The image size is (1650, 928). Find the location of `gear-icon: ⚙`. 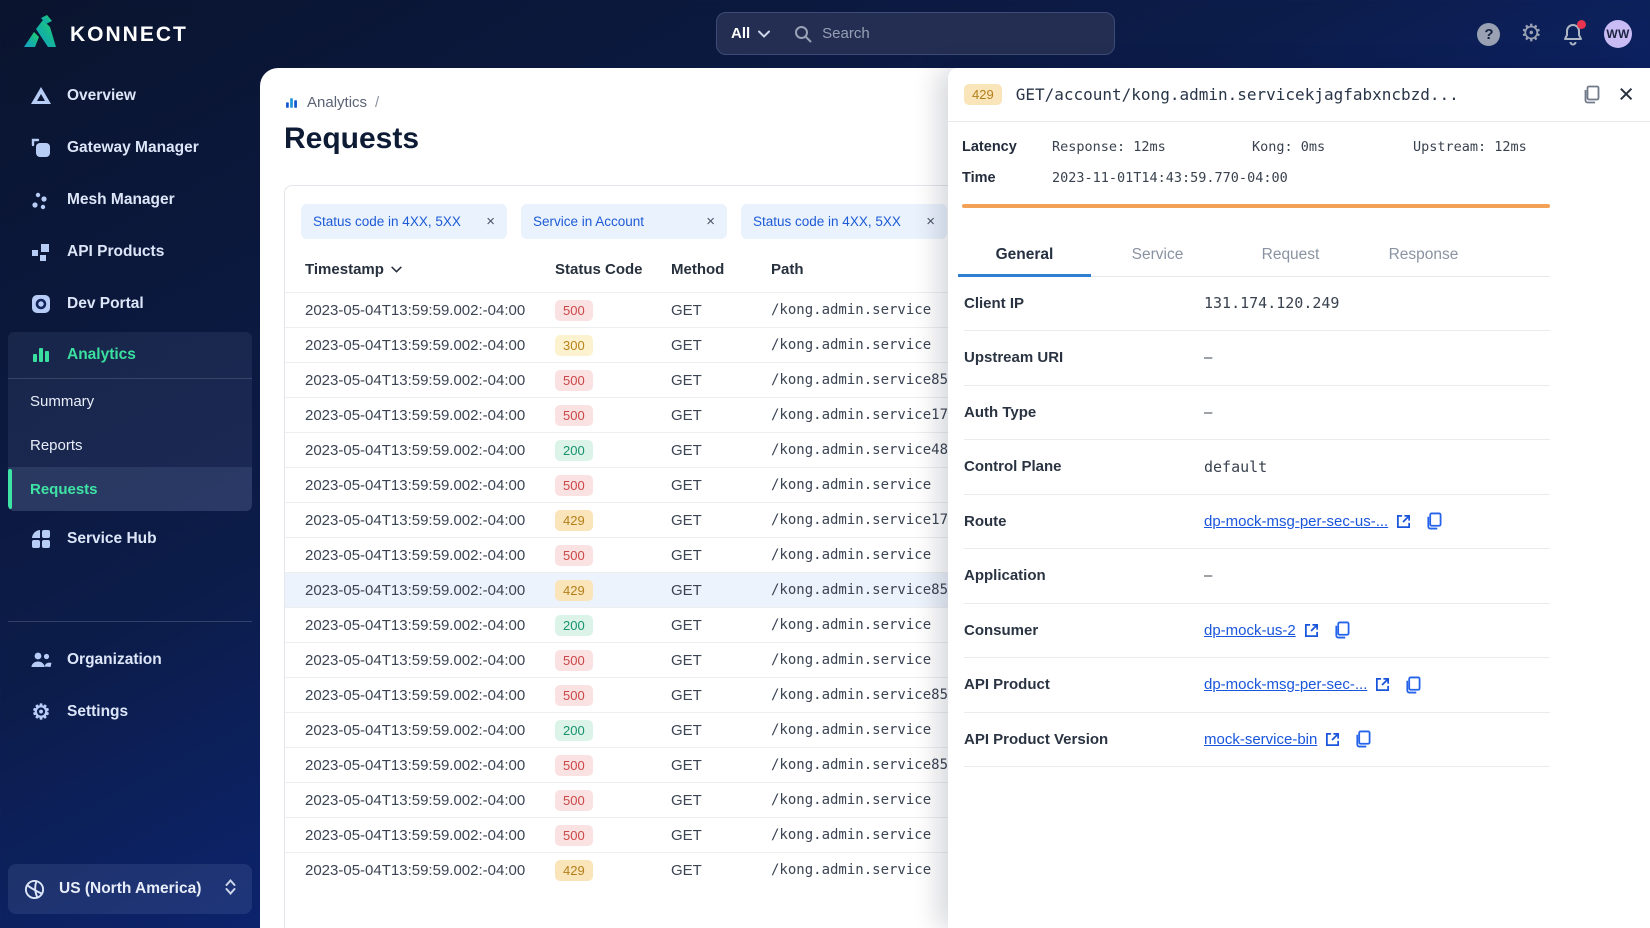

gear-icon: ⚙ is located at coordinates (1531, 34).